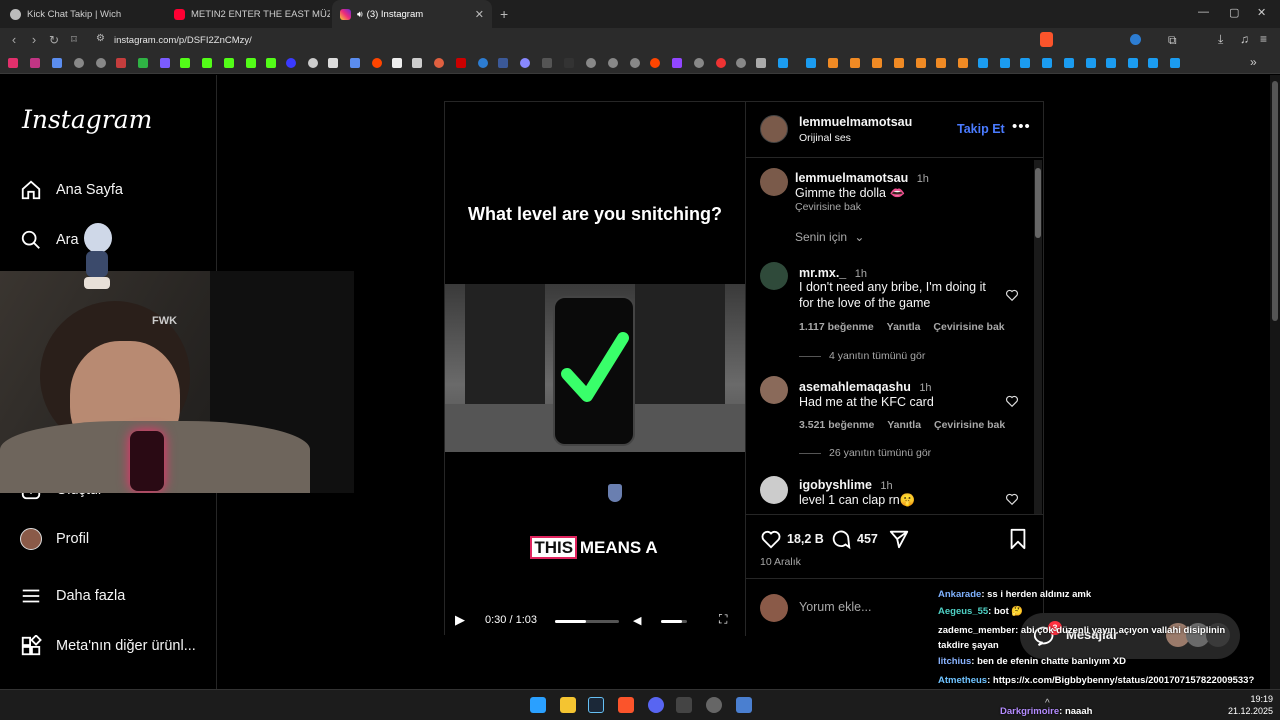 The image size is (1280, 720). What do you see at coordinates (479, 14) in the screenshot?
I see `close-tab-icon: ✕` at bounding box center [479, 14].